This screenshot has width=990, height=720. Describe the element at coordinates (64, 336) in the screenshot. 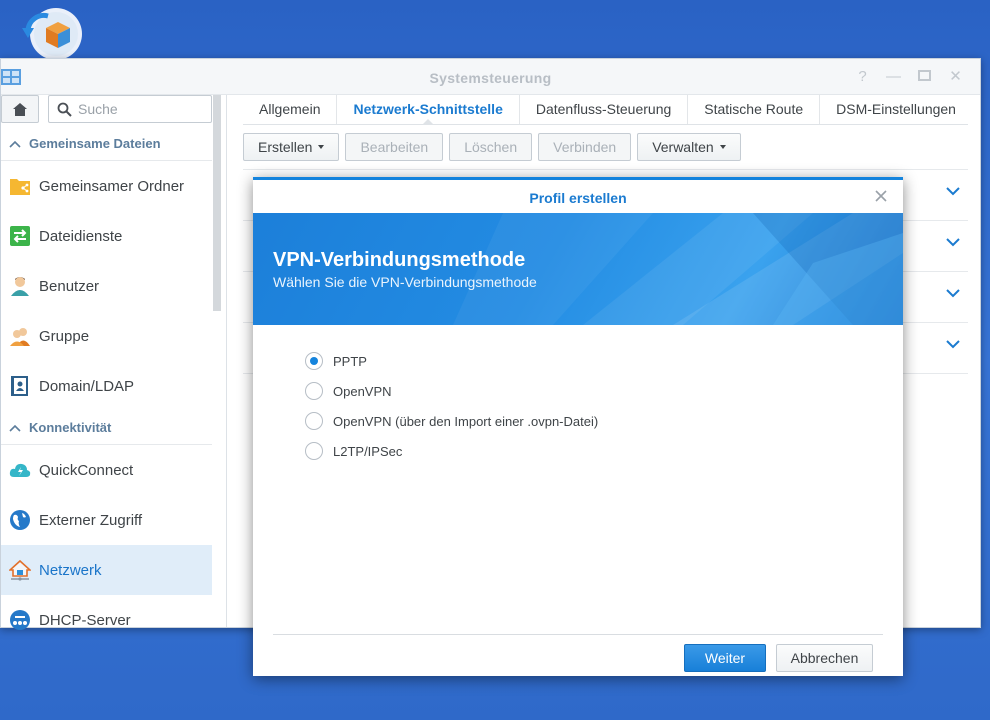

I see `sidebar-item-label: Gruppe` at that location.